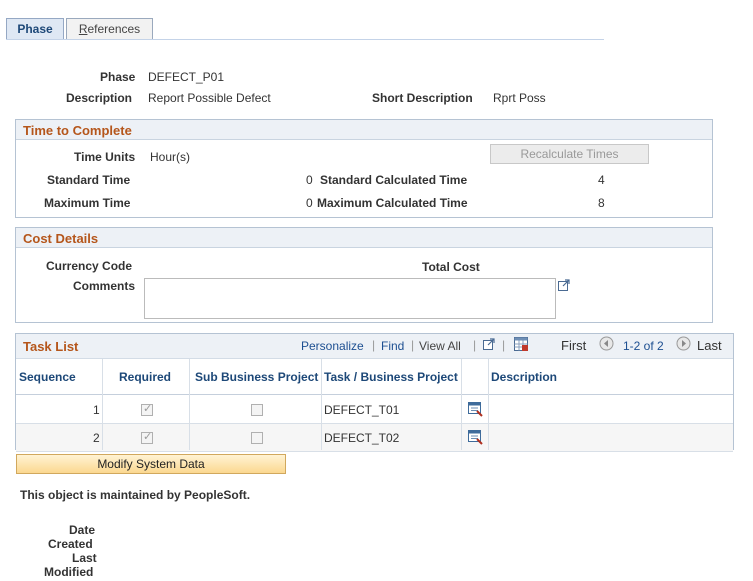 The height and width of the screenshot is (581, 753). I want to click on download-spreadsheet-icon, so click(521, 344).